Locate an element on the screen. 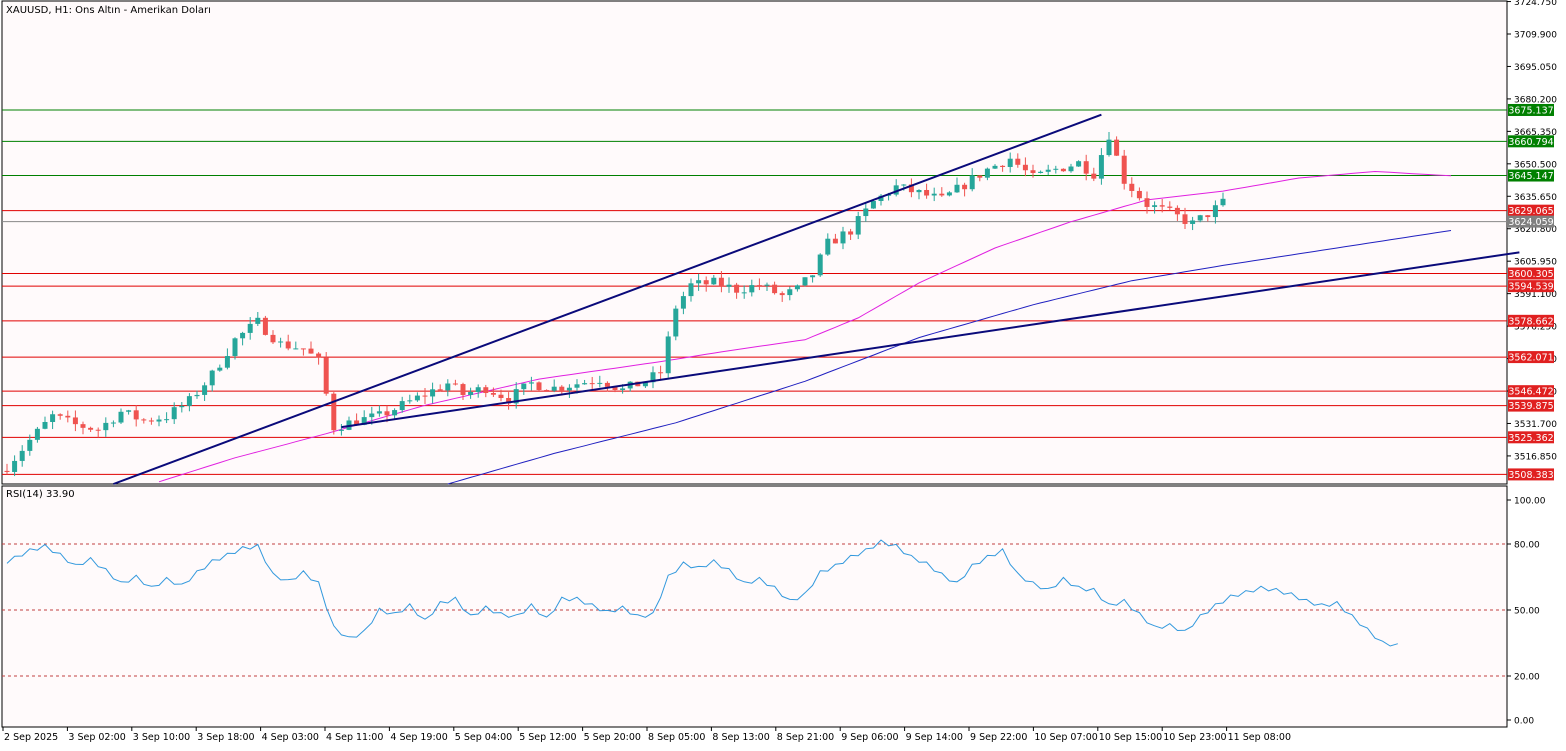 The height and width of the screenshot is (751, 1566). price-label: 3562.071 is located at coordinates (1530, 358).